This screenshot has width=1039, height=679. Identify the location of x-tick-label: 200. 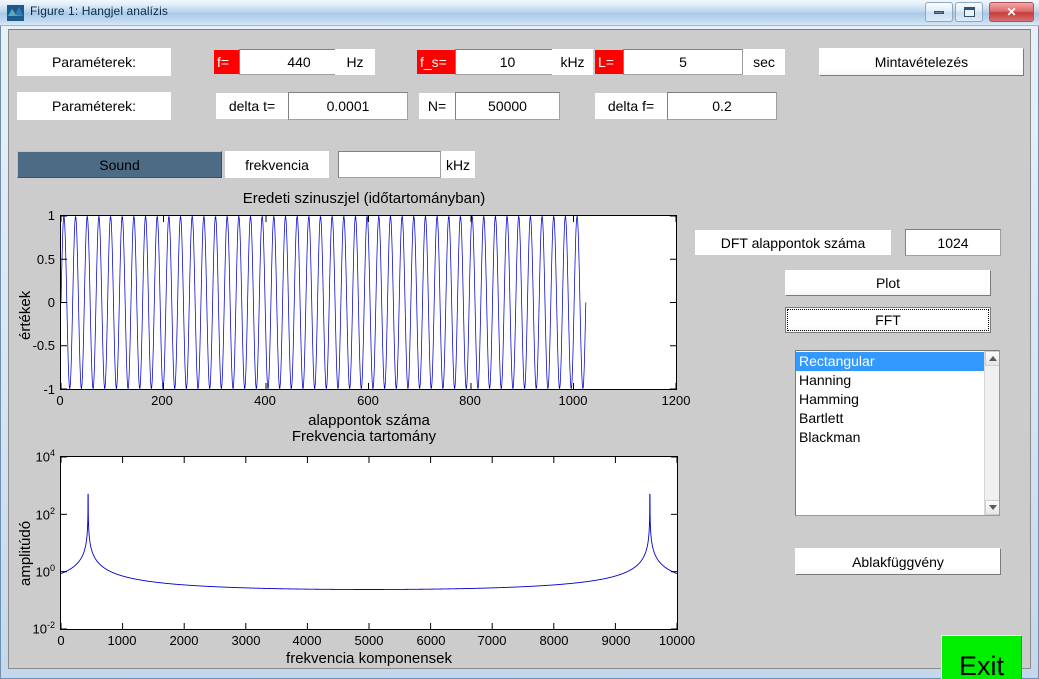
(162, 400).